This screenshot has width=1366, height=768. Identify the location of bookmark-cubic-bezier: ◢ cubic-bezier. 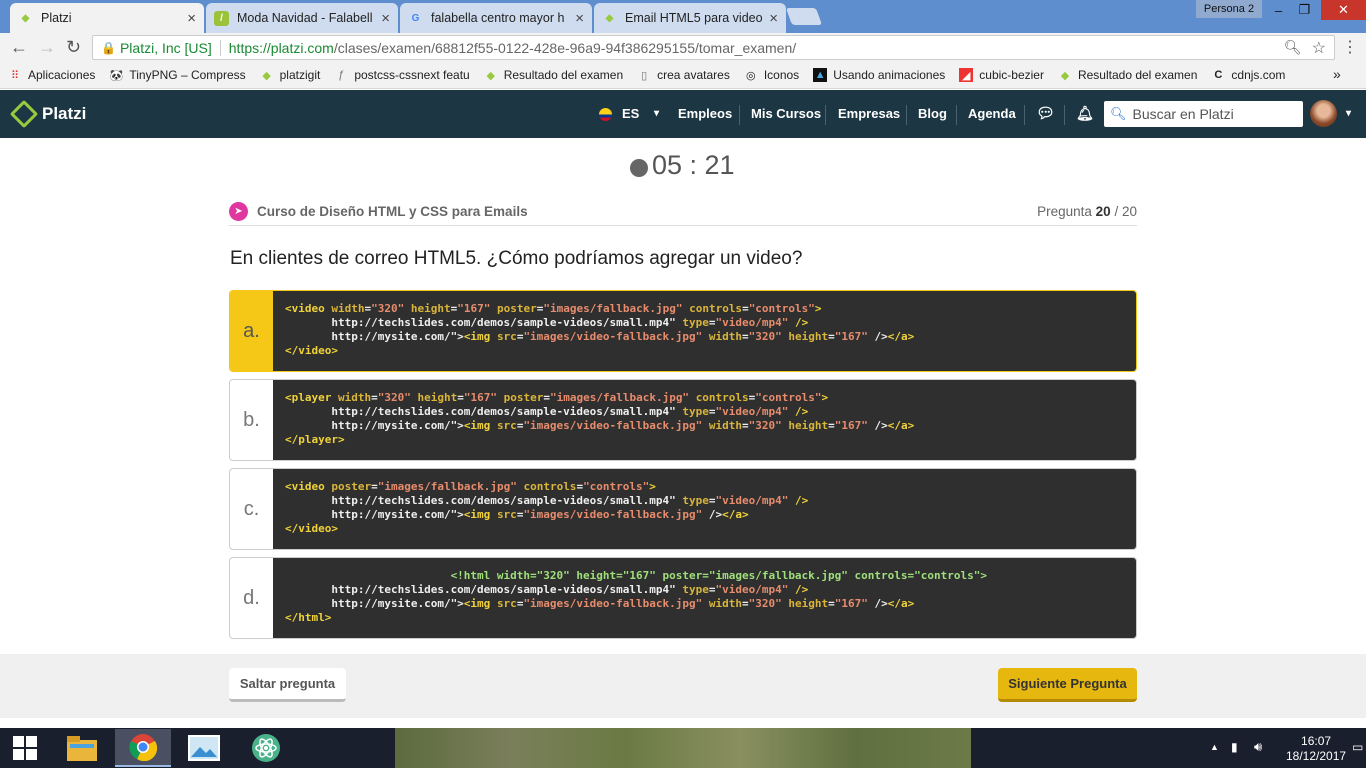
(1001, 75).